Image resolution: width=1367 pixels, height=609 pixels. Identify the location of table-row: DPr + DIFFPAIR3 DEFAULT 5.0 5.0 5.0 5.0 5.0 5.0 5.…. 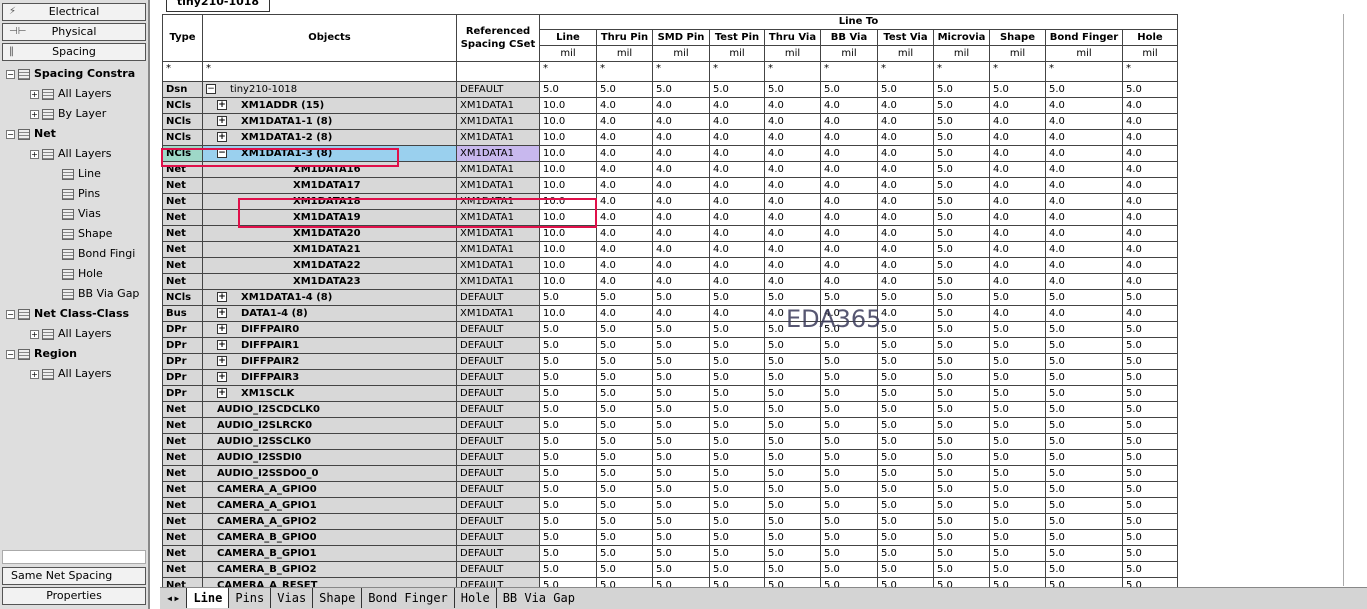
(670, 377).